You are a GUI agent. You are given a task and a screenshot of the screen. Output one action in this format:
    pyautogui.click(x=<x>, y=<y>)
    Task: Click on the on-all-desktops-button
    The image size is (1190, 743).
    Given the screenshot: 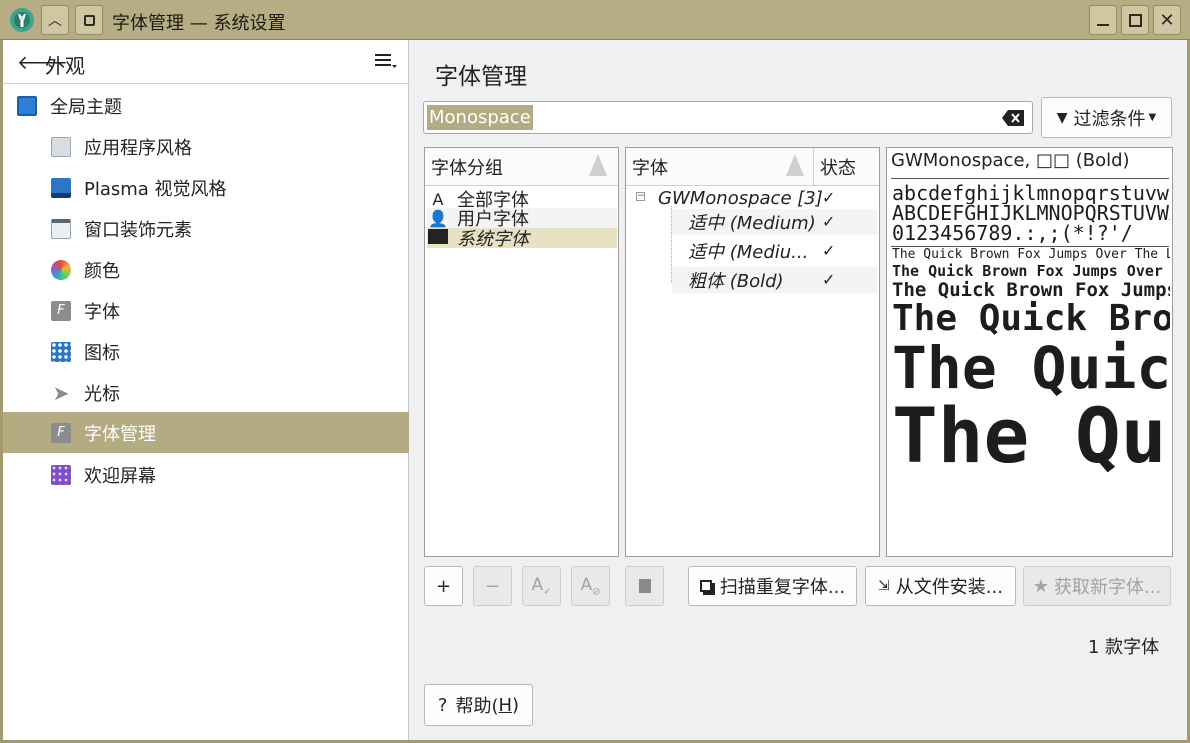 What is the action you would take?
    pyautogui.click(x=89, y=20)
    